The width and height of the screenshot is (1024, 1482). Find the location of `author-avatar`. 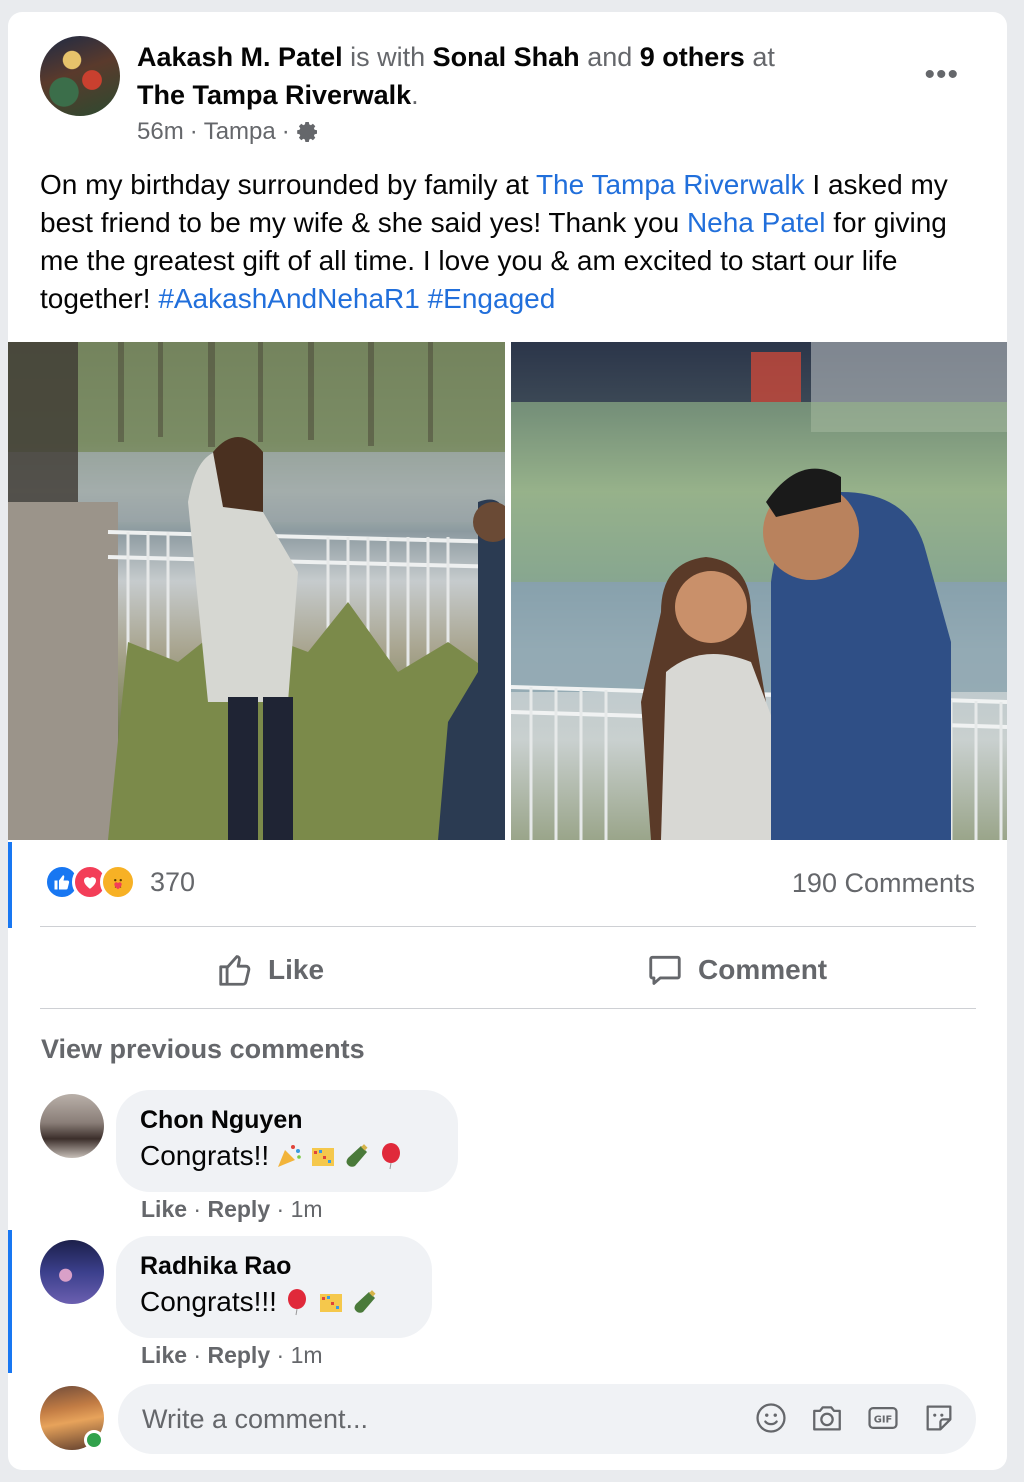

author-avatar is located at coordinates (80, 76).